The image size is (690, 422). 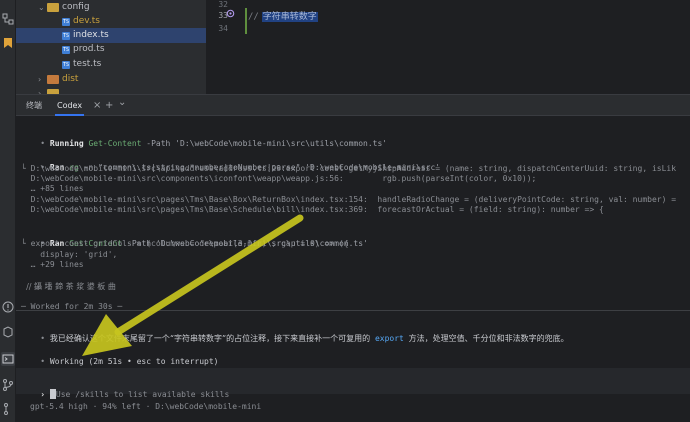 What do you see at coordinates (8, 409) in the screenshot?
I see `git-branch-icon` at bounding box center [8, 409].